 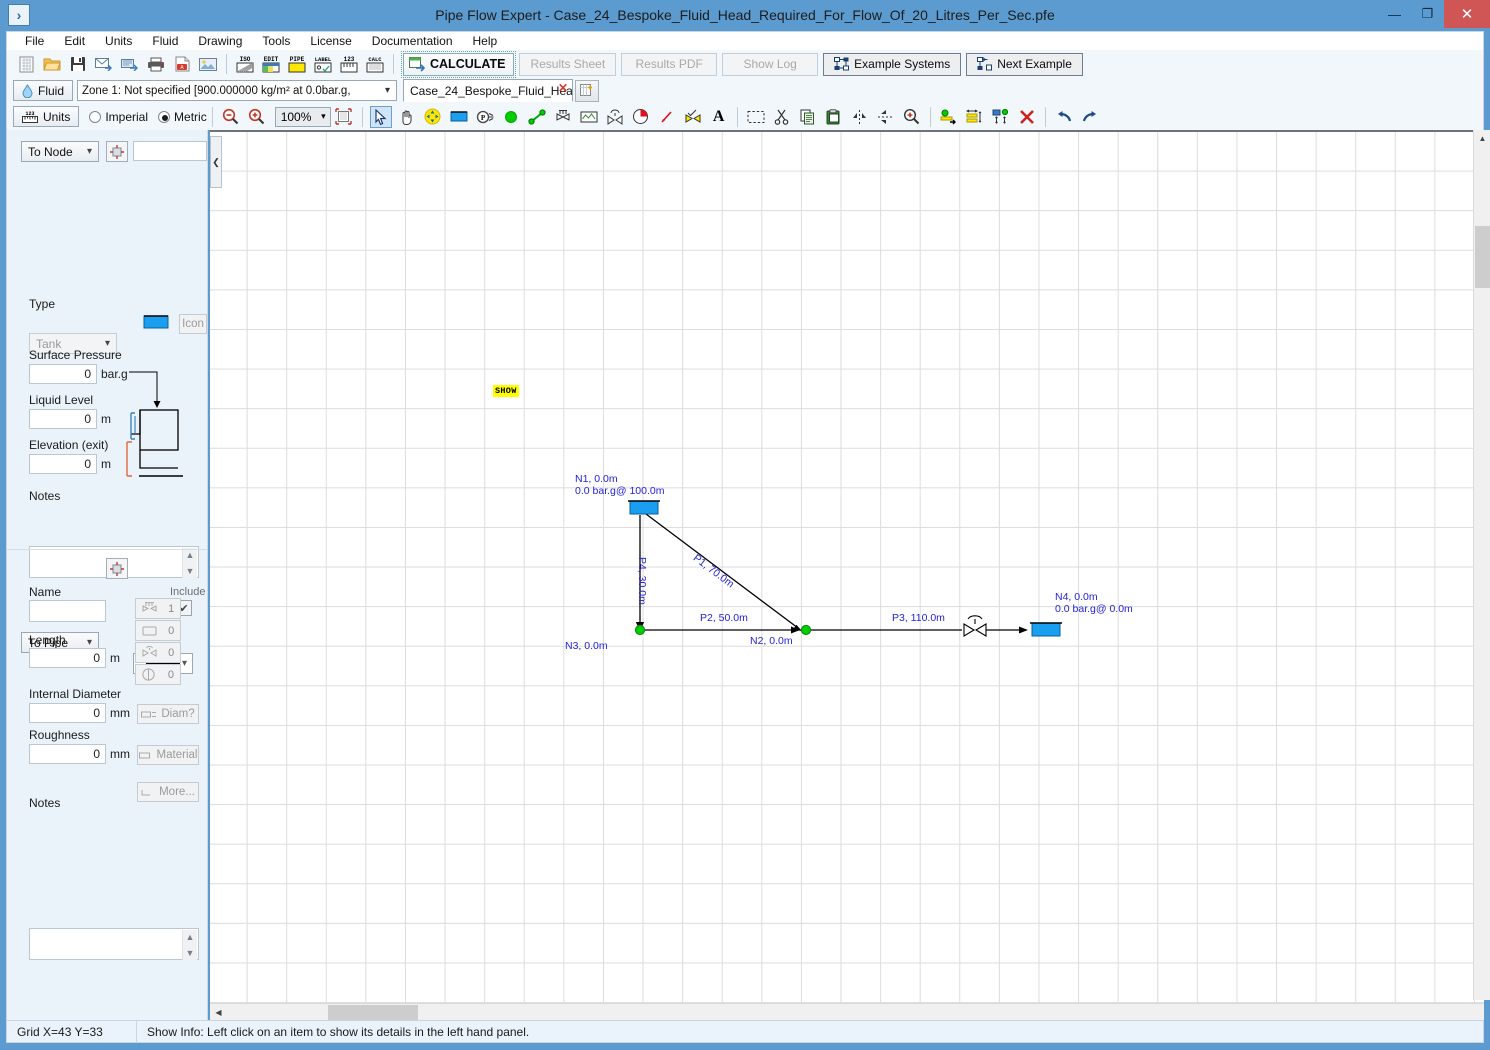 I want to click on iso-view-icon: ISO, so click(x=245, y=64).